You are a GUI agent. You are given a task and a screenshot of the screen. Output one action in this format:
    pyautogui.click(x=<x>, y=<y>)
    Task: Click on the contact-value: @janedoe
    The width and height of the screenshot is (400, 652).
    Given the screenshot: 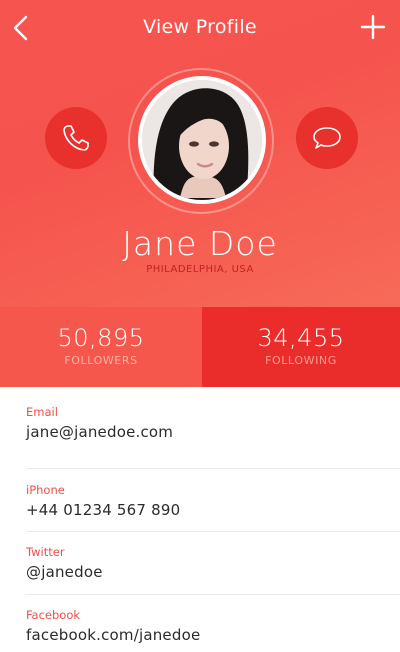 What is the action you would take?
    pyautogui.click(x=64, y=572)
    